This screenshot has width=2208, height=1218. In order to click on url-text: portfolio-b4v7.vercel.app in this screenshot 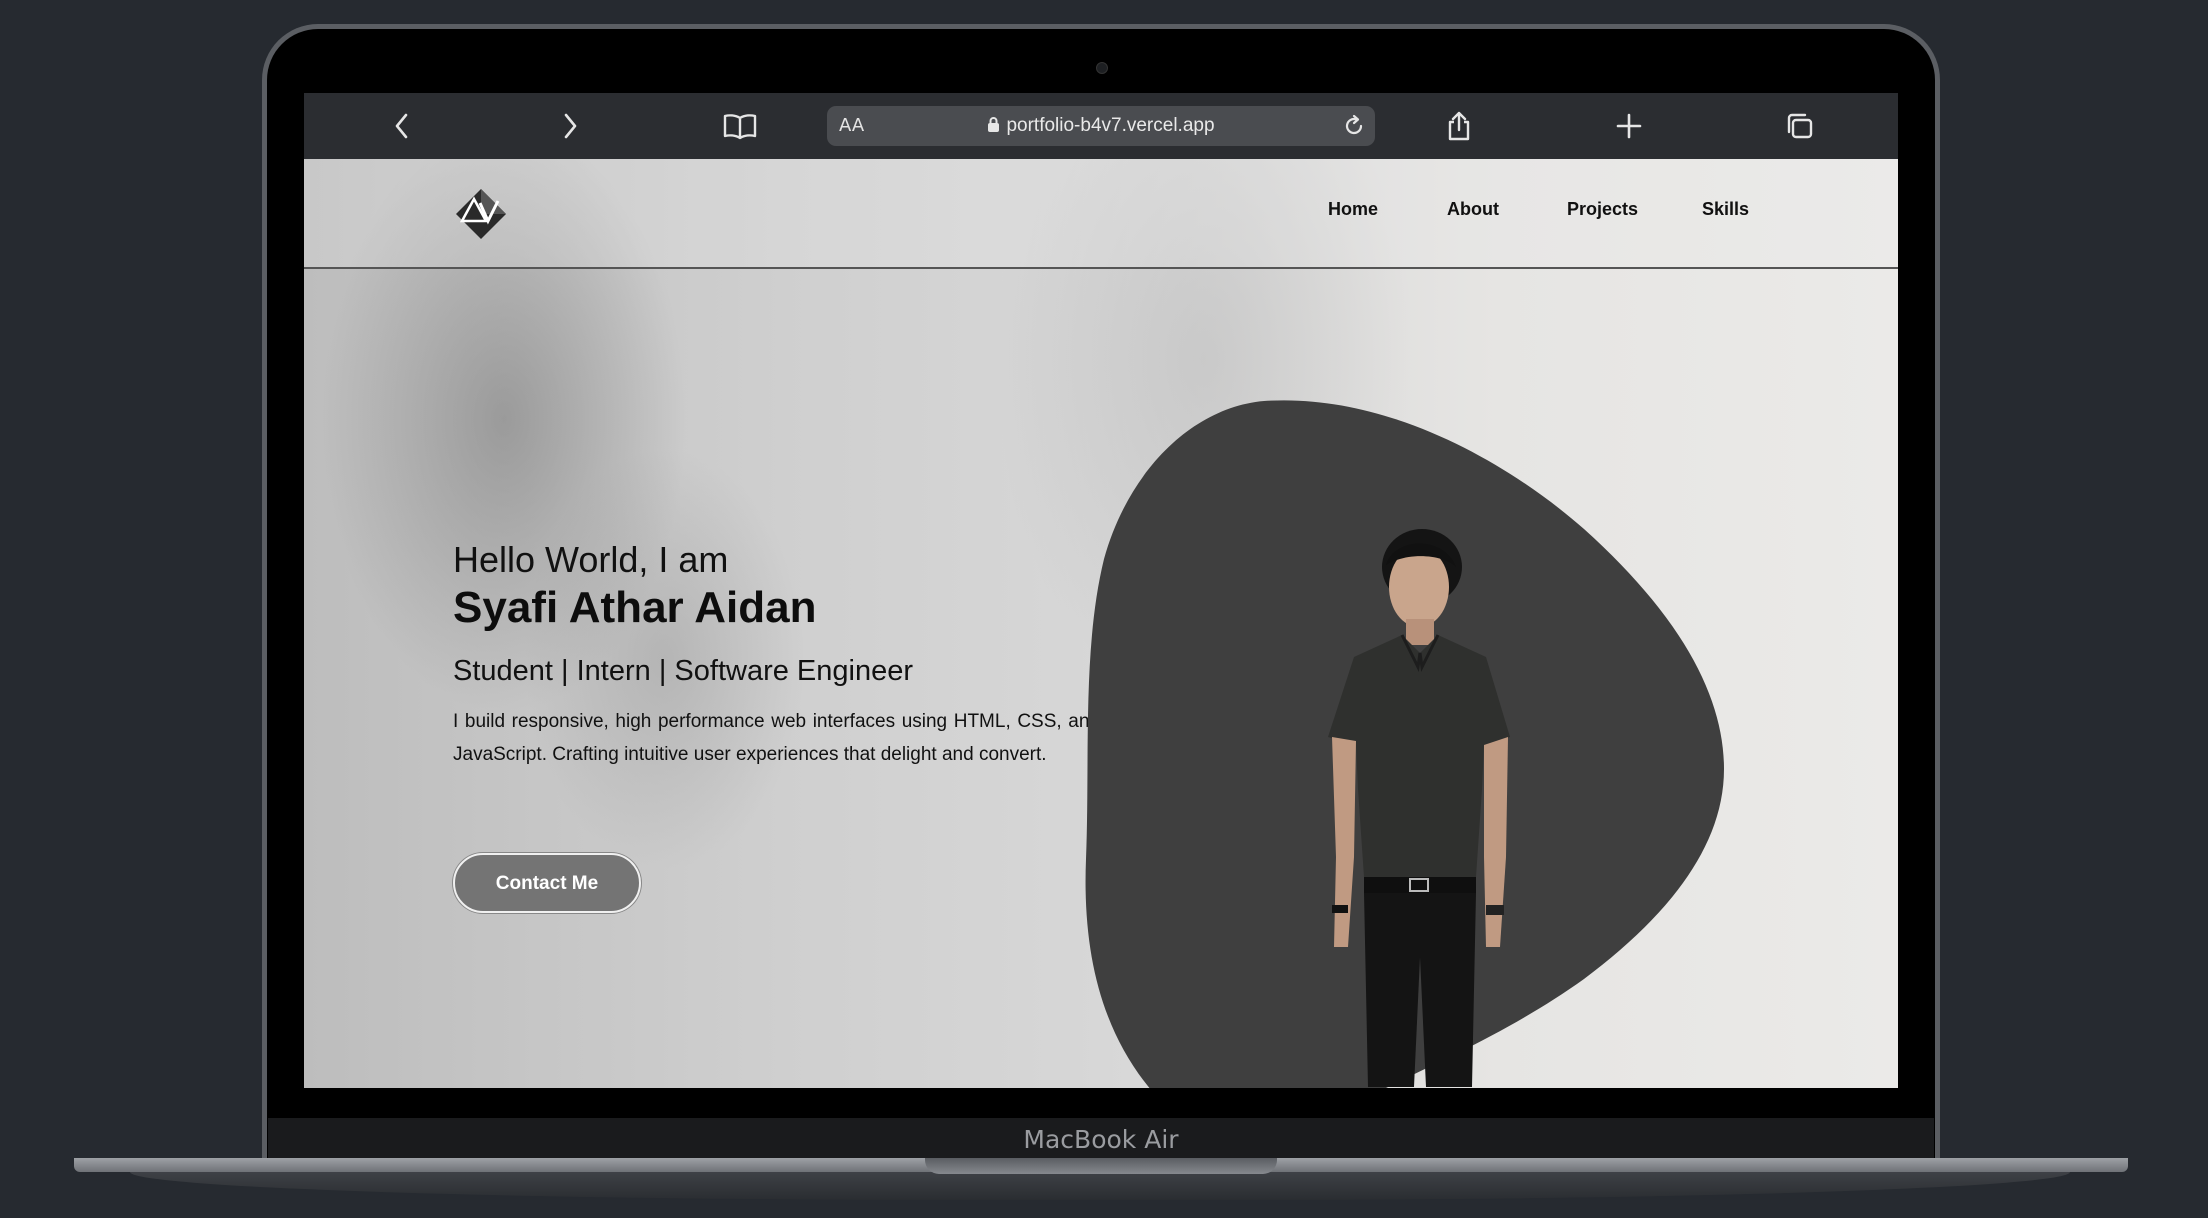, I will do `click(1110, 125)`.